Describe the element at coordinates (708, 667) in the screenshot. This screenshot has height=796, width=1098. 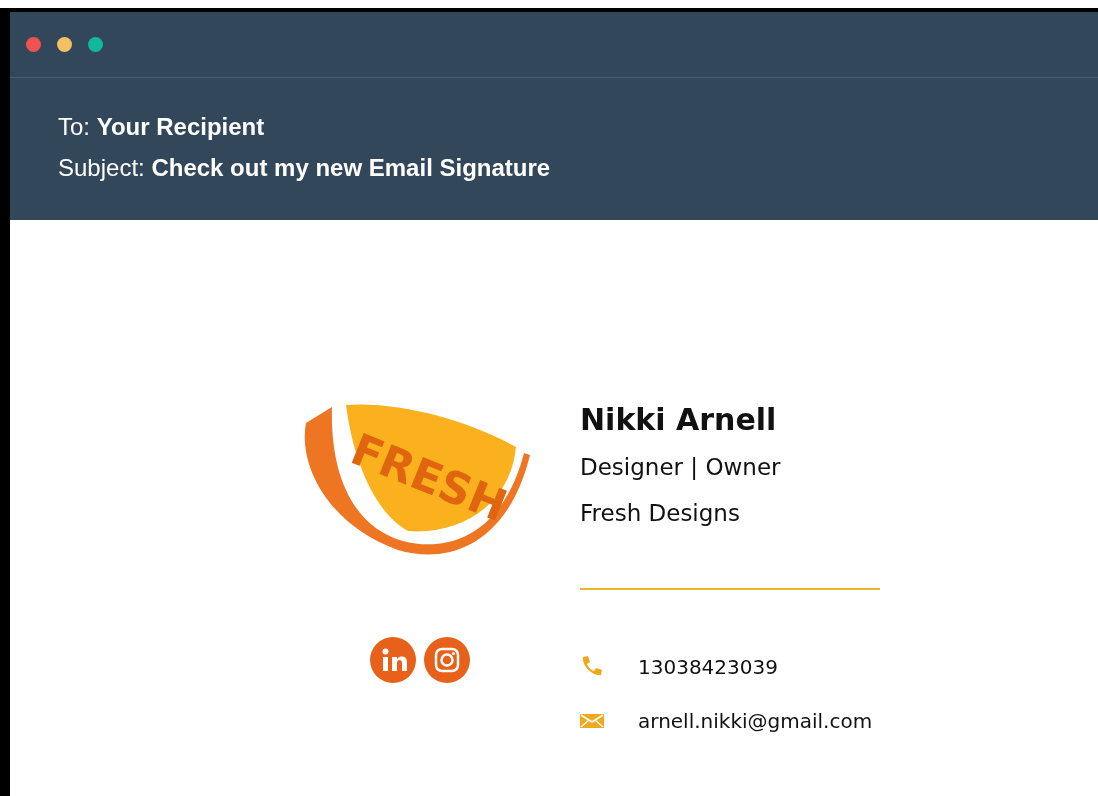
I see `phone-number: 13038423039` at that location.